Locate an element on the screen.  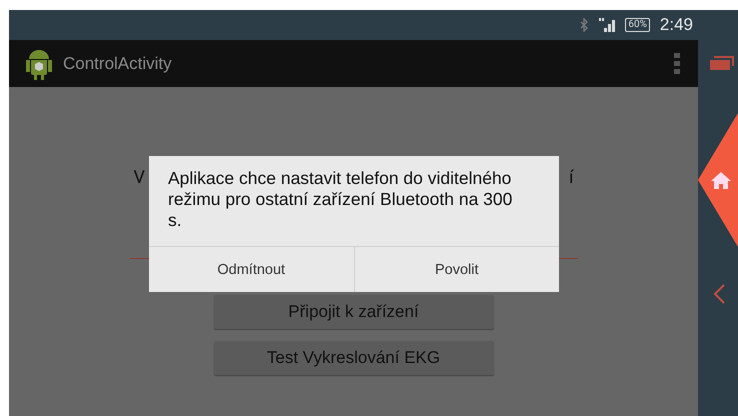
back-icon is located at coordinates (719, 294).